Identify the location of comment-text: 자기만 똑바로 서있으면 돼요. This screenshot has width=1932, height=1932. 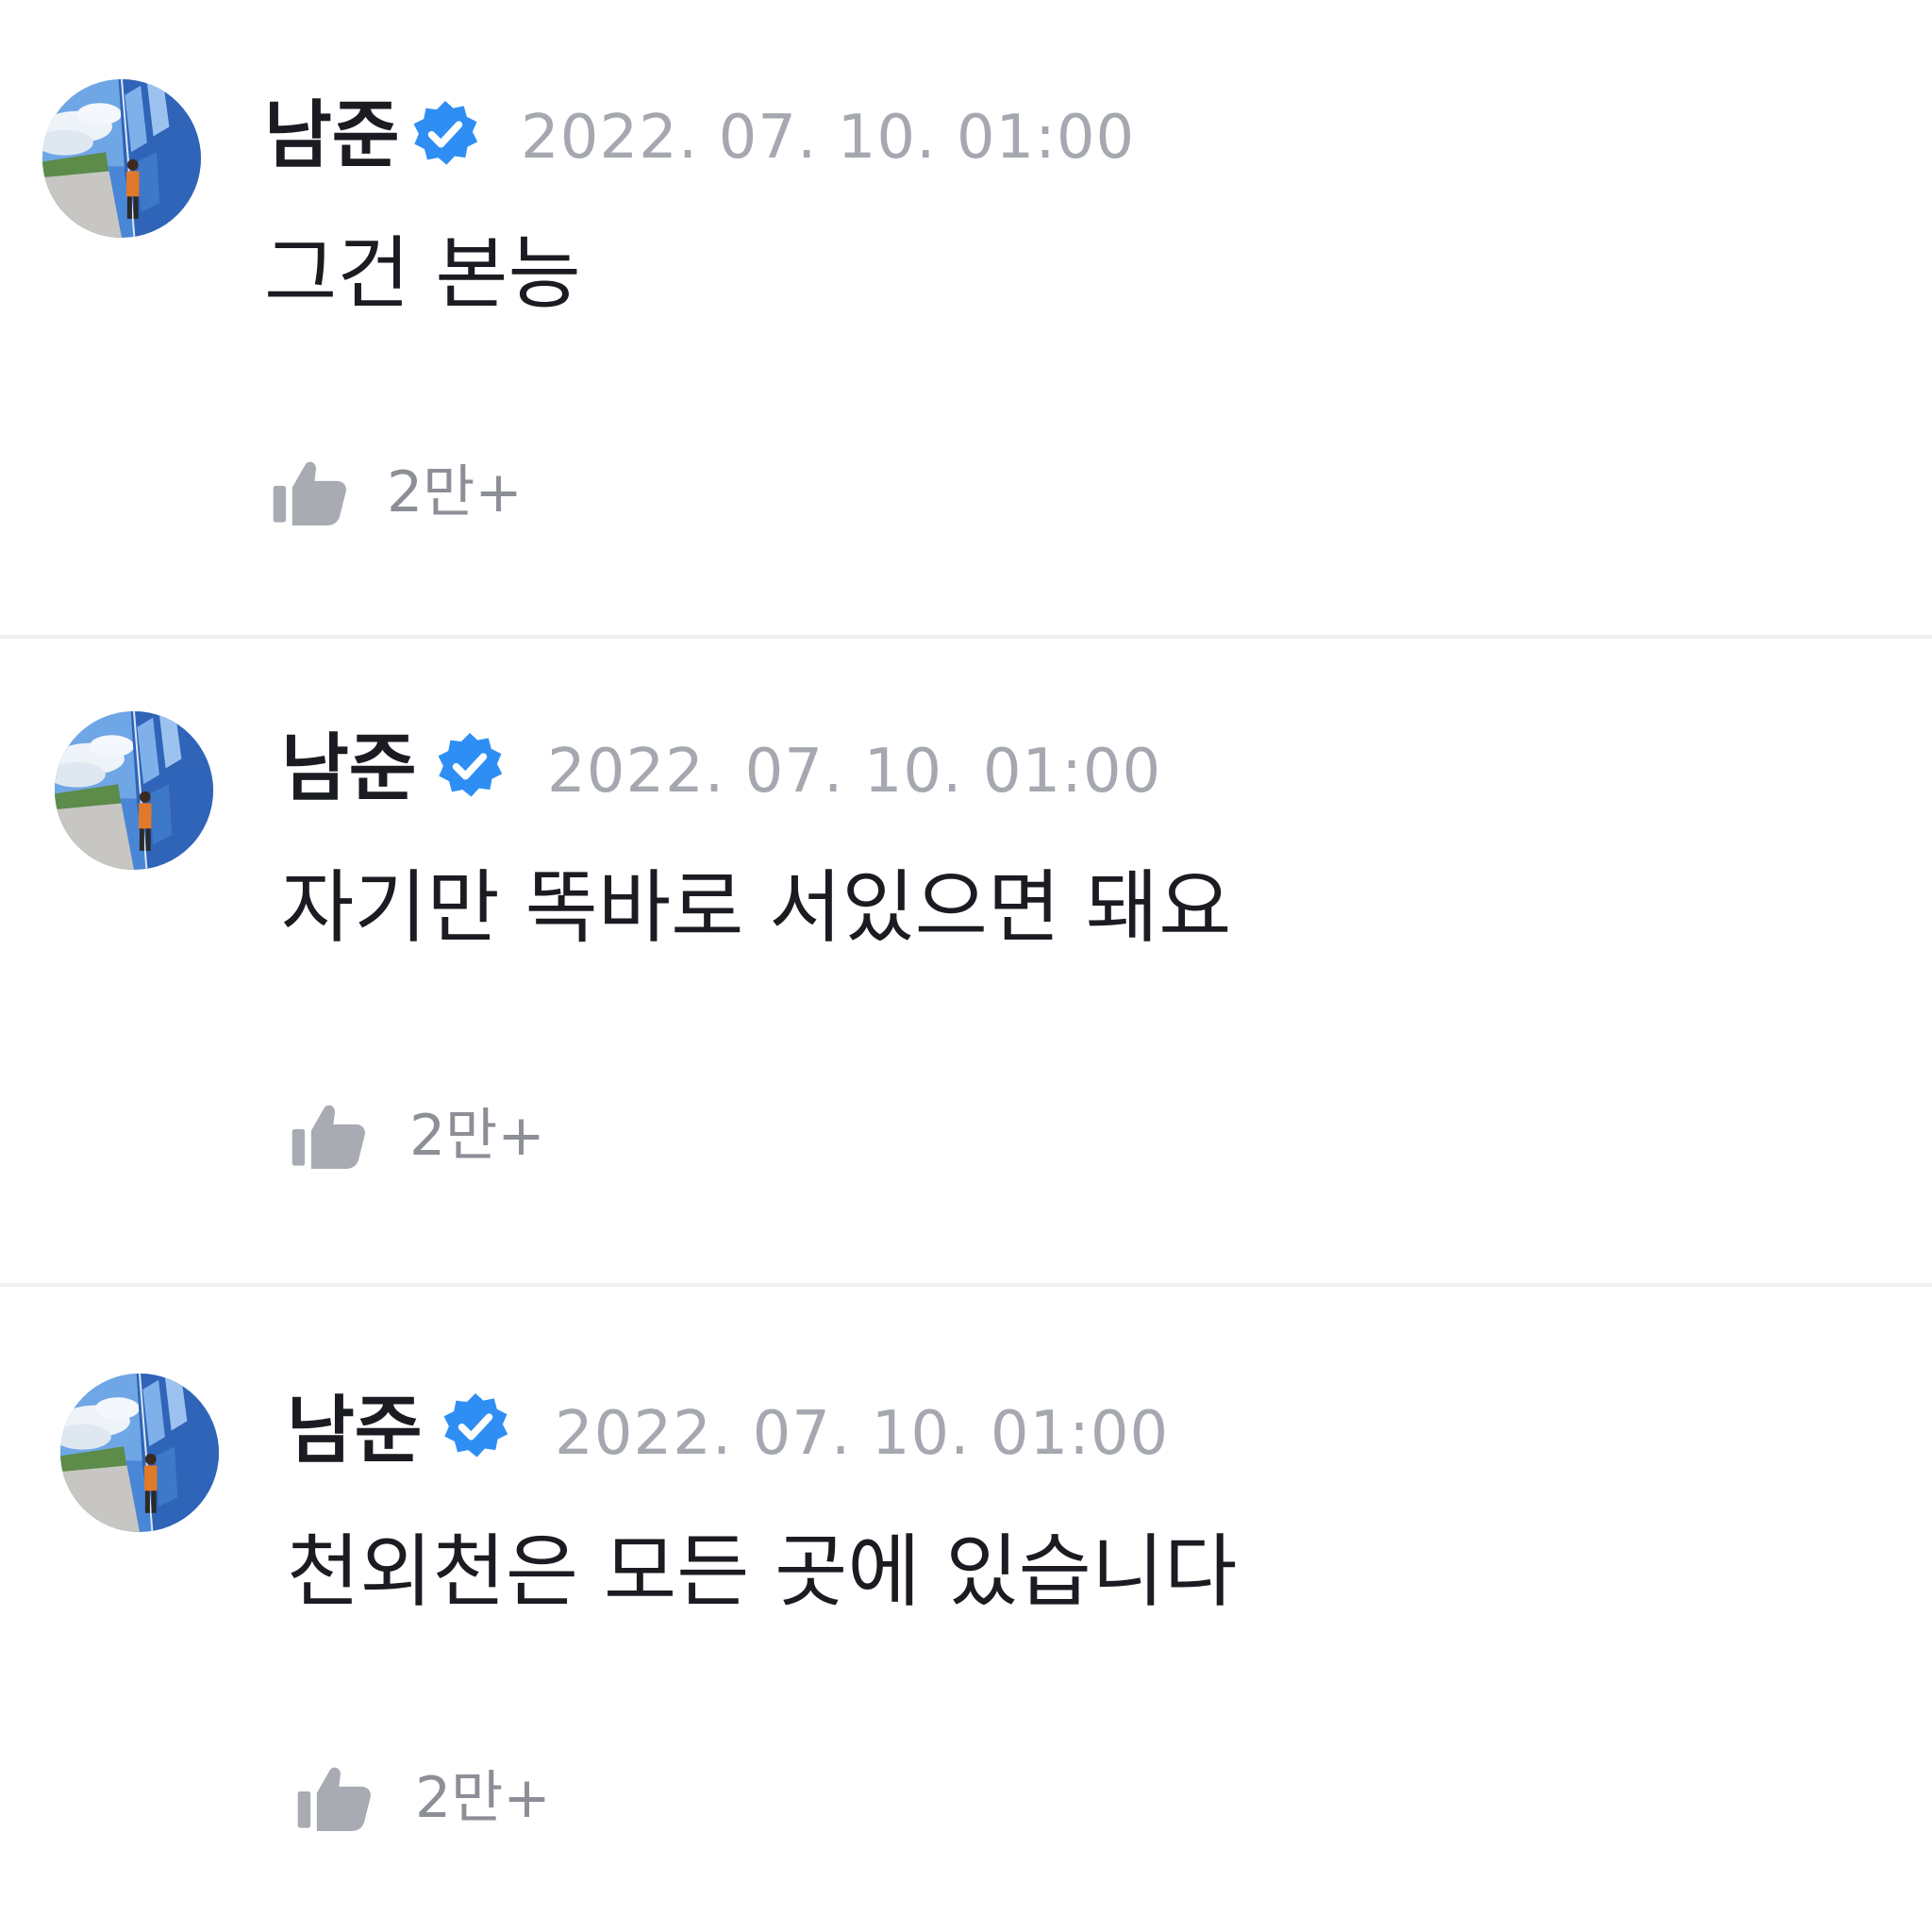
(757, 908).